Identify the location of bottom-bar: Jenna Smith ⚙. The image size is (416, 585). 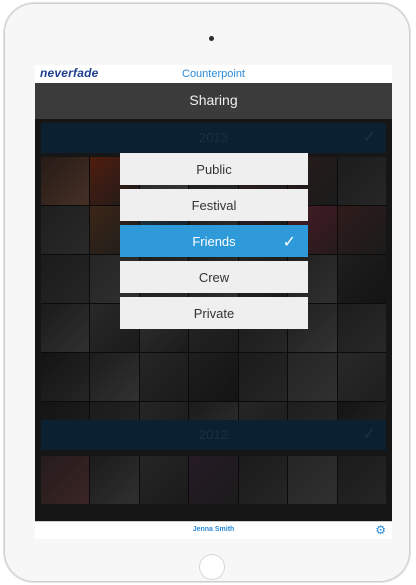
(213, 530).